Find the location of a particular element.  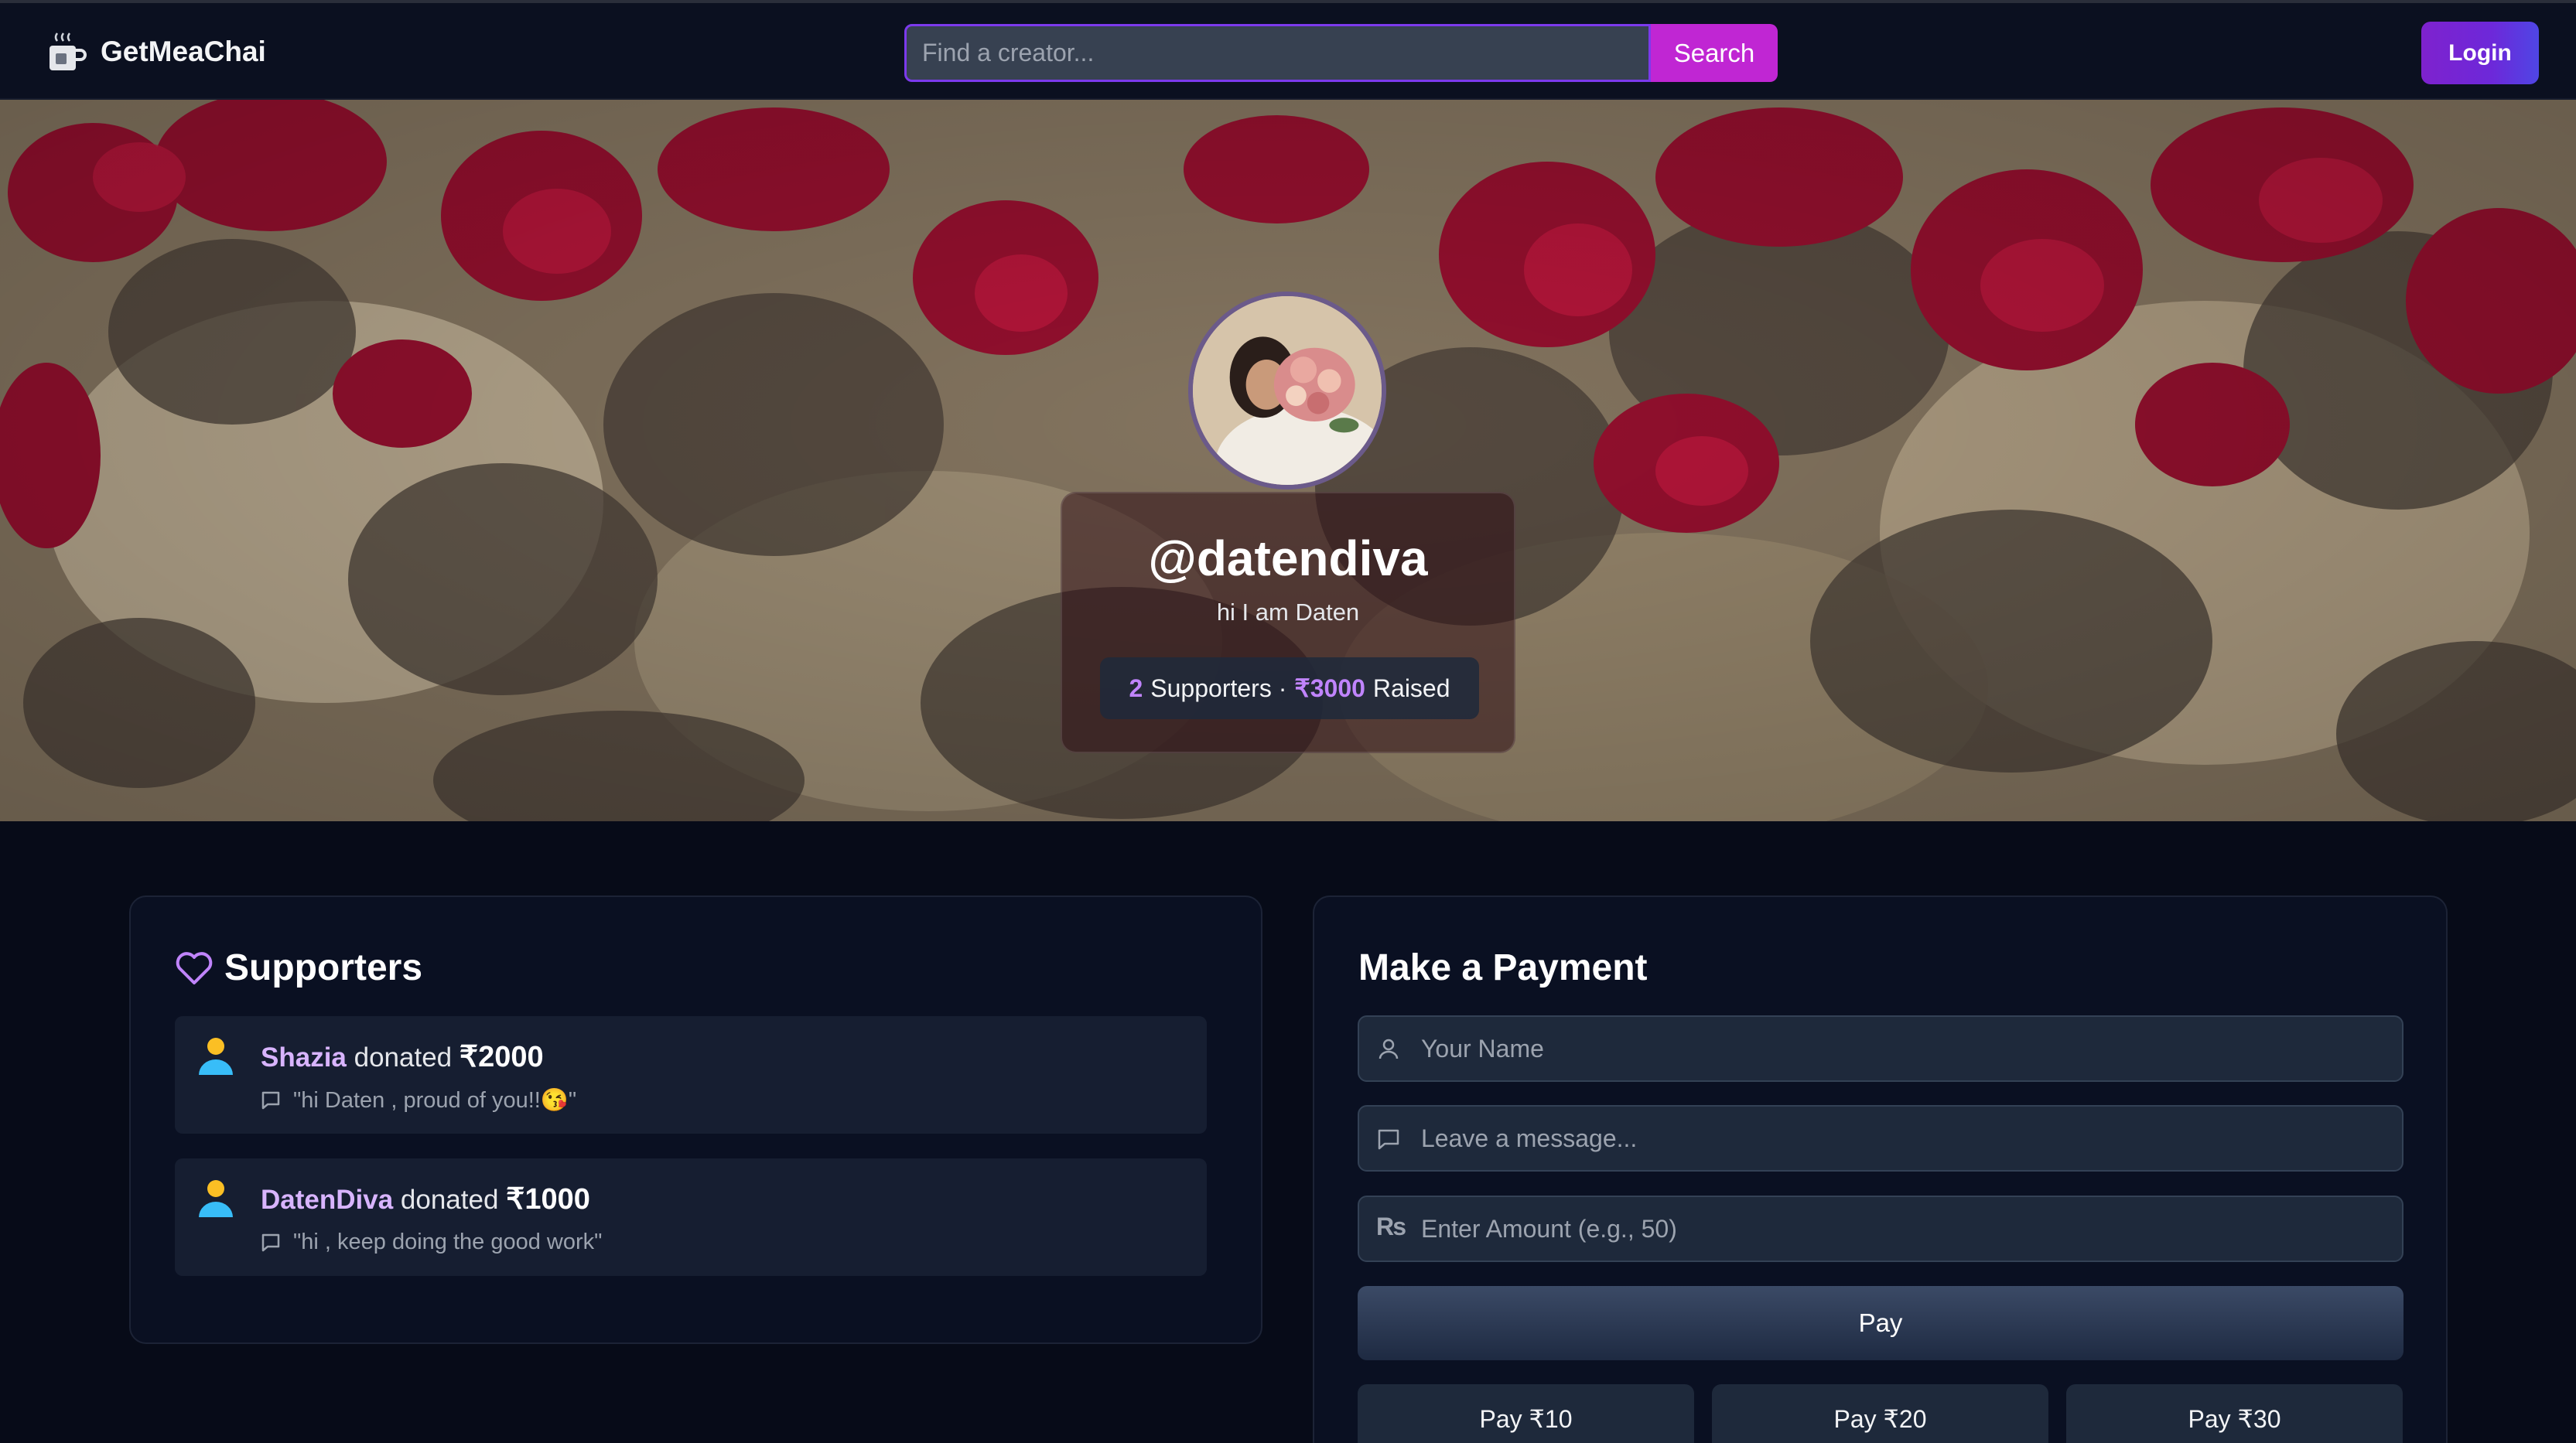

brand: GetMeaChai is located at coordinates (156, 51).